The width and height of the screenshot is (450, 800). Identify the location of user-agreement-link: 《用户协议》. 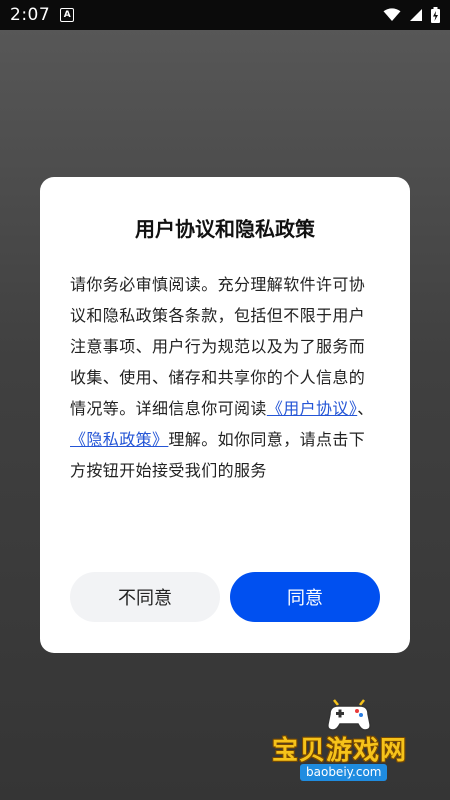
(312, 408).